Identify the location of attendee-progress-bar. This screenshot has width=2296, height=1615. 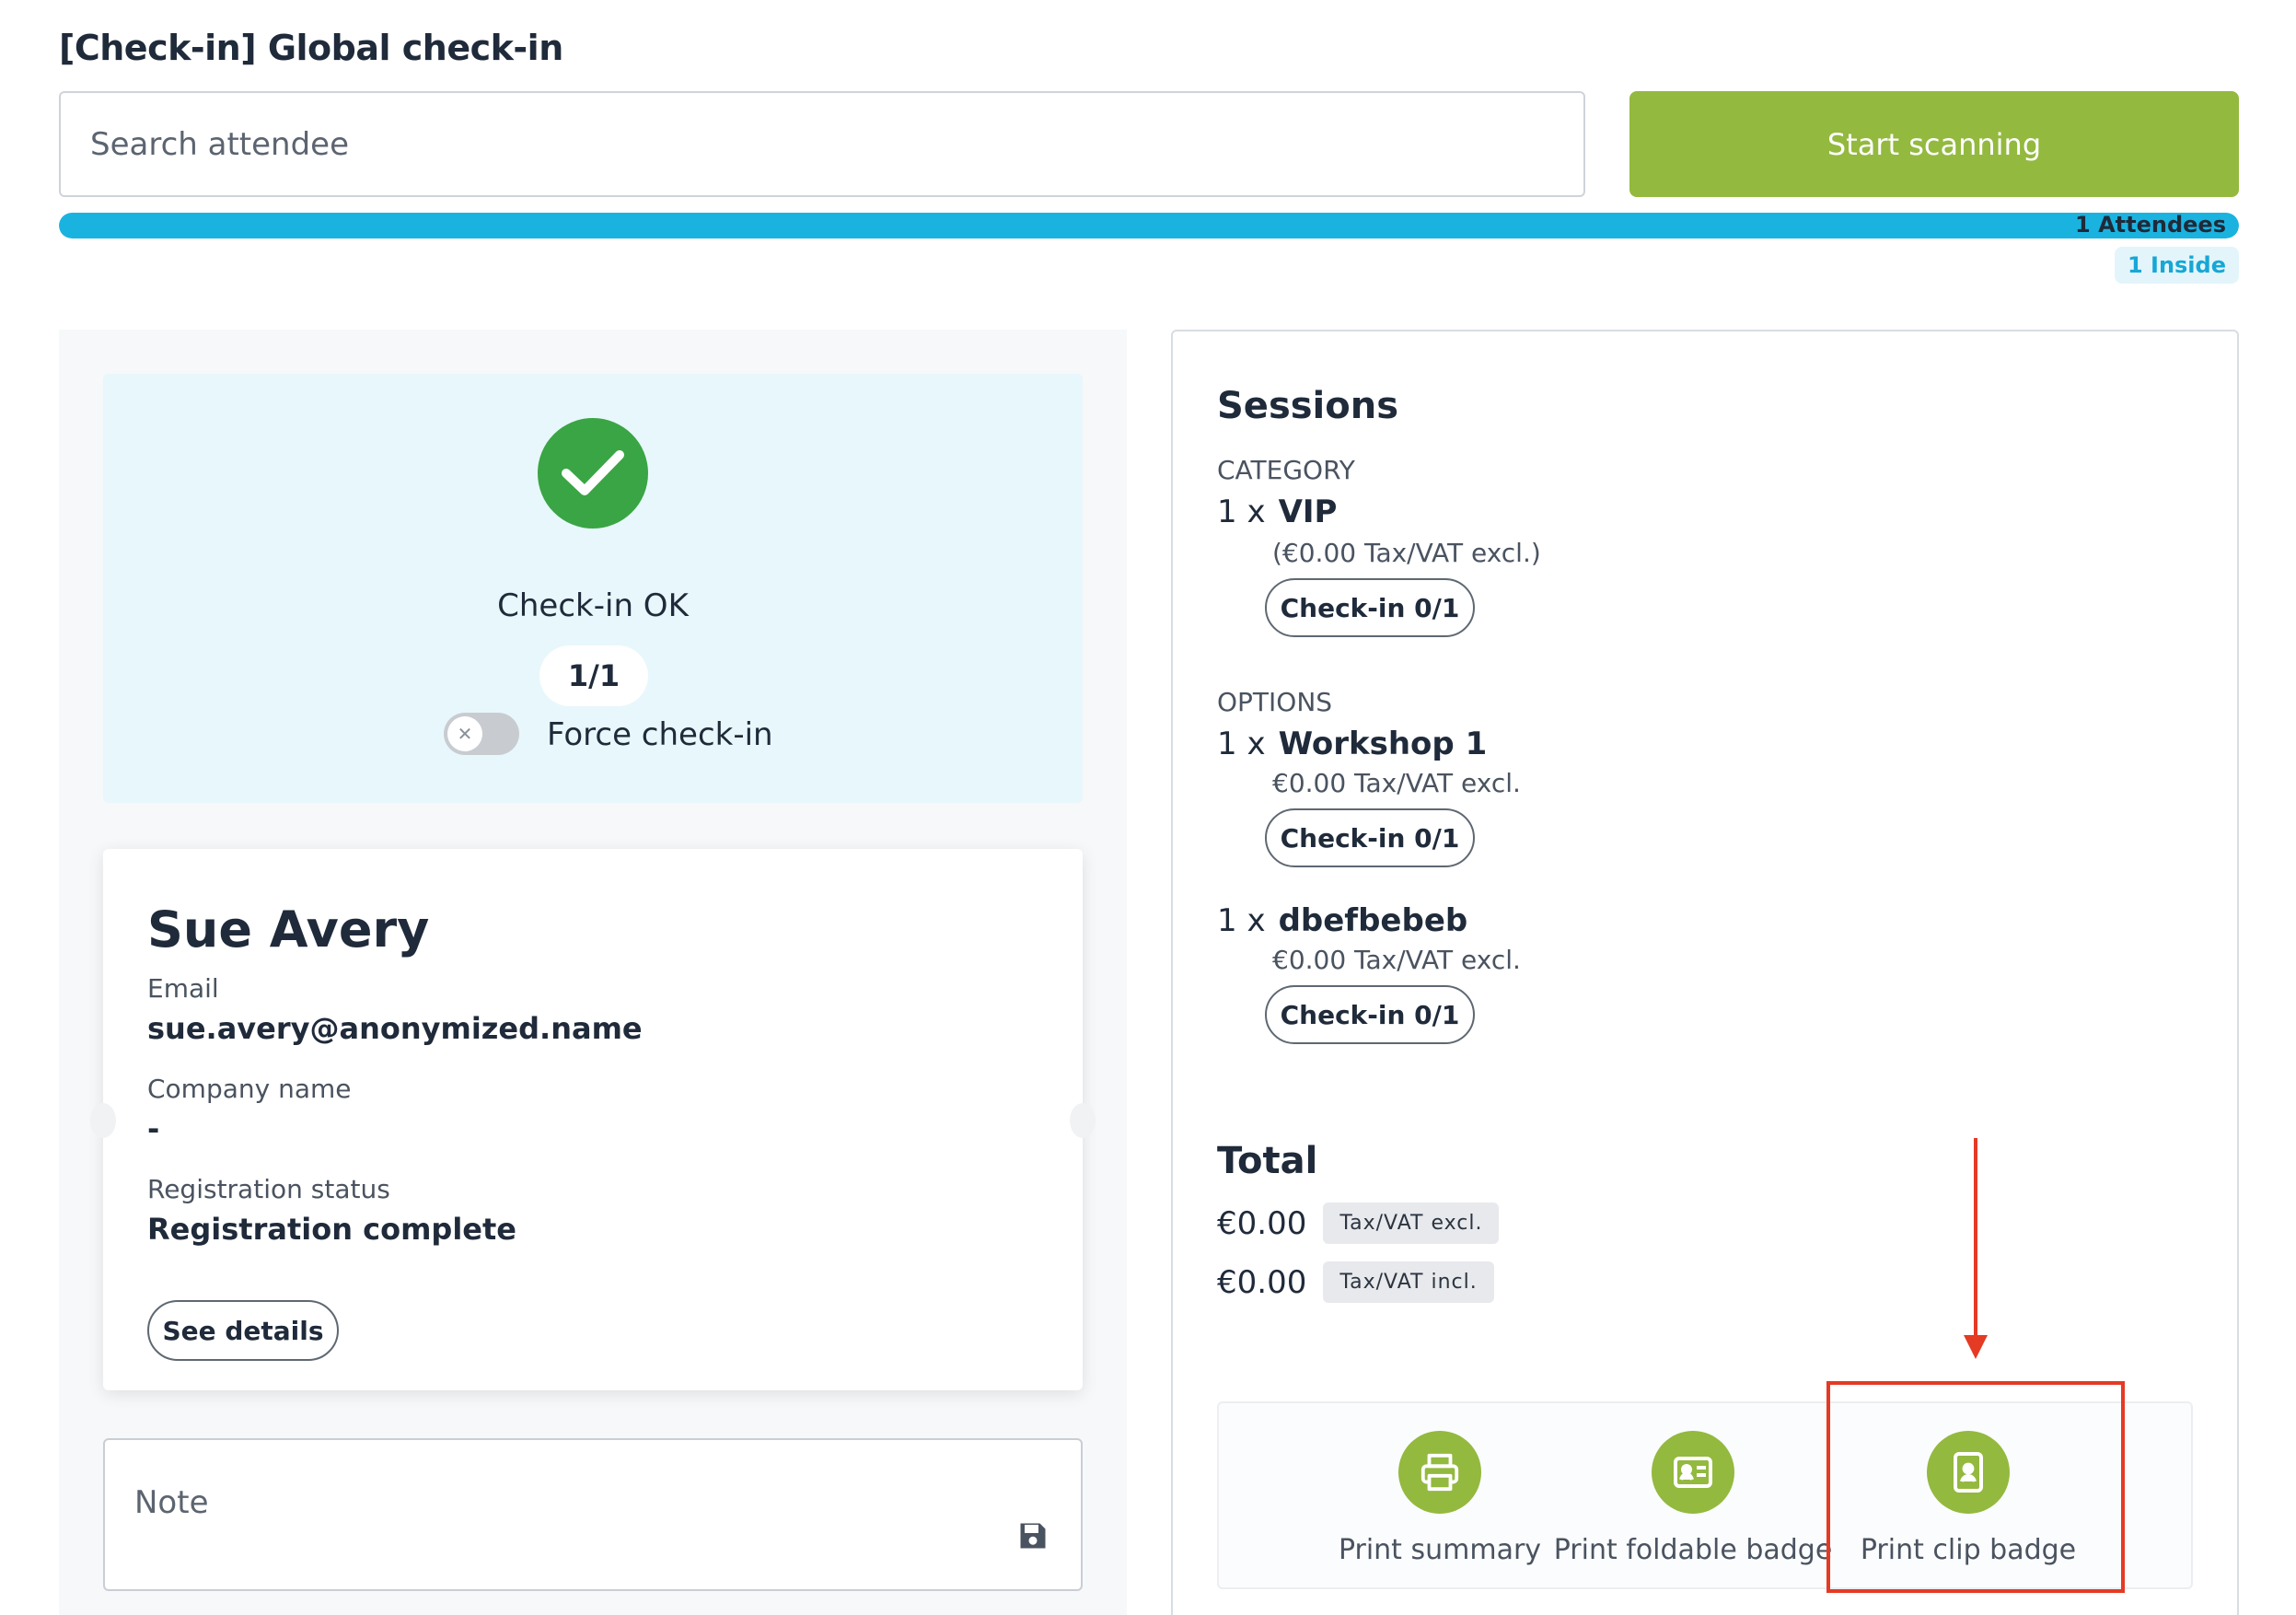
(1149, 225).